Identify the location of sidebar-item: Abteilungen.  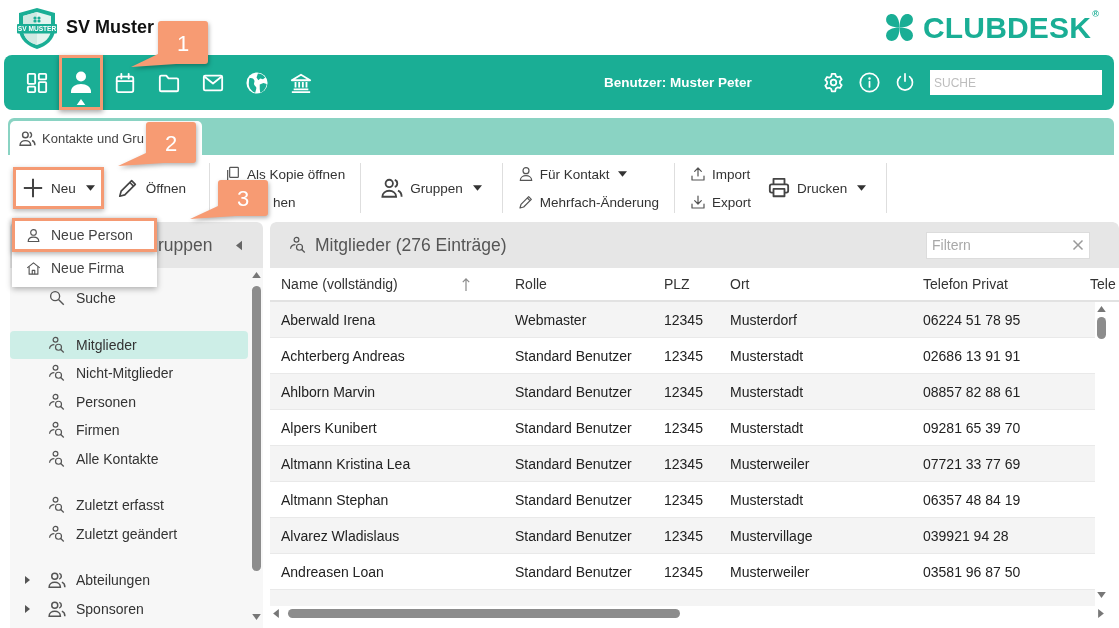
(129, 580).